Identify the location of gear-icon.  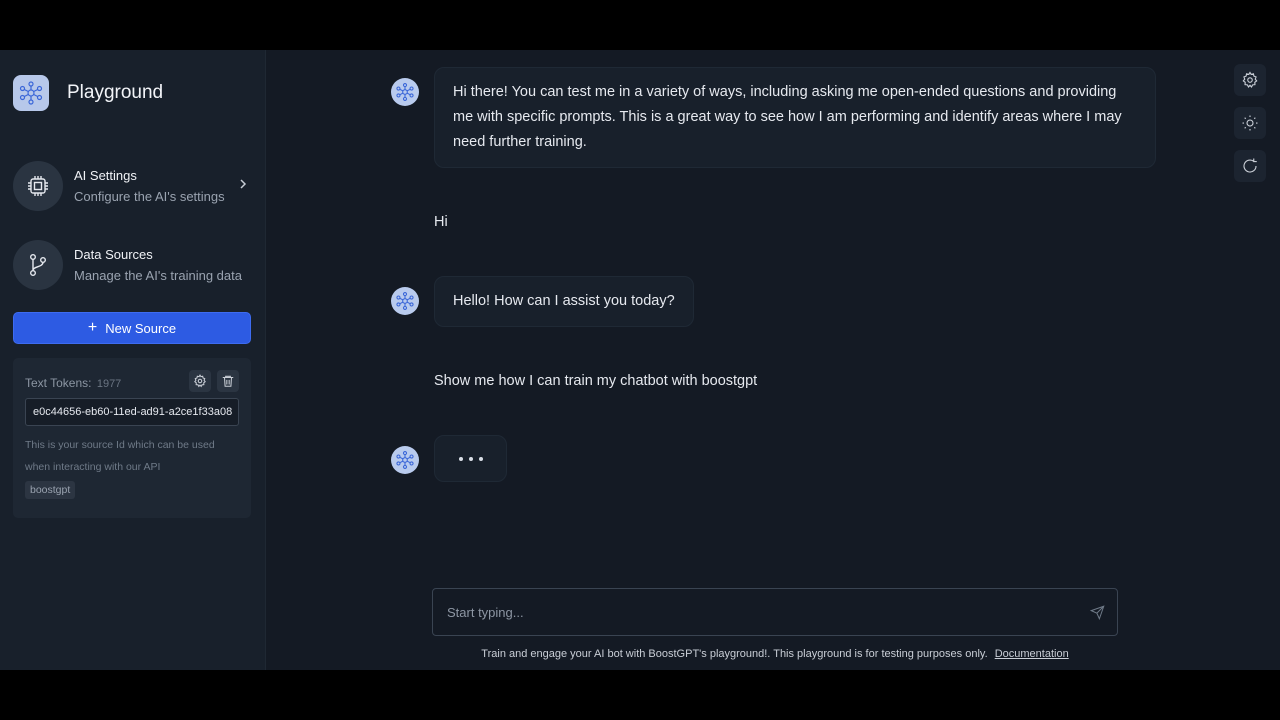
(200, 381).